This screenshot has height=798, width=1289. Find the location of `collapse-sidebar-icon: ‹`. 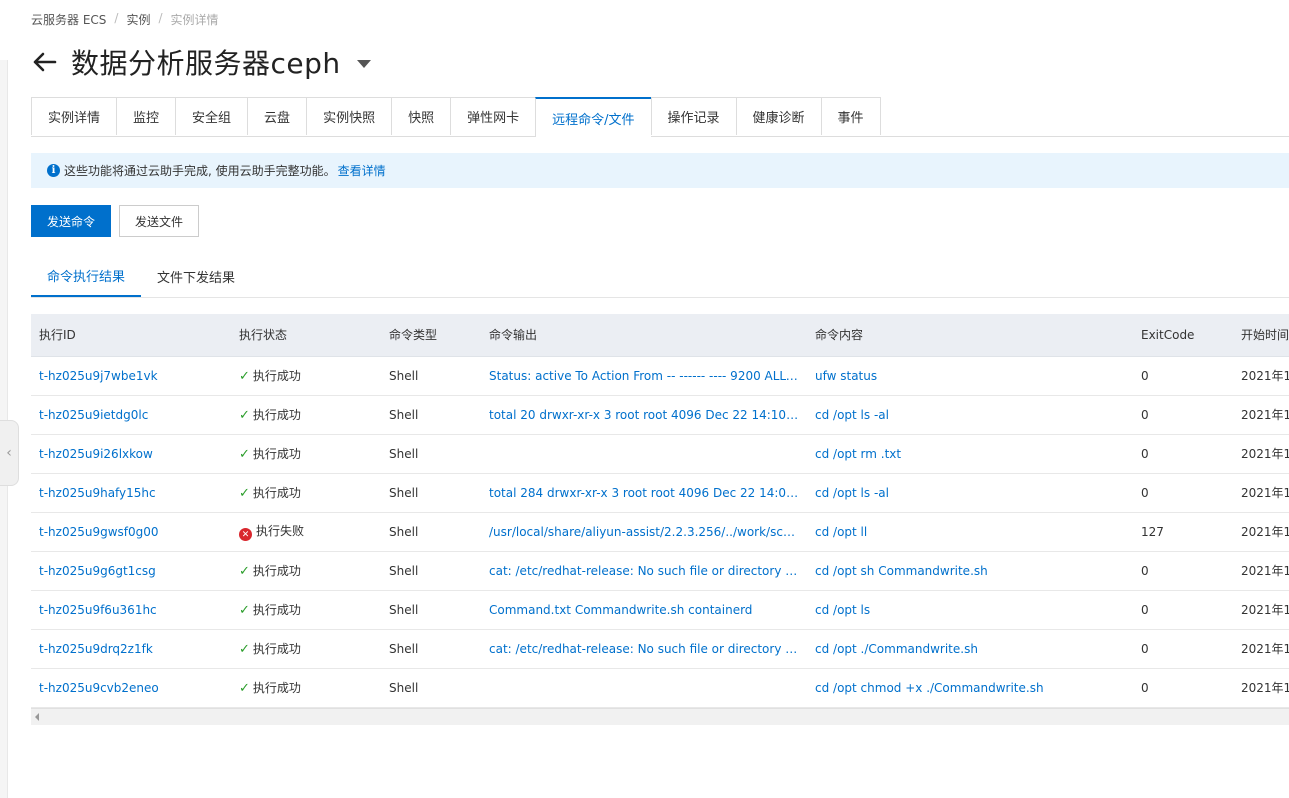

collapse-sidebar-icon: ‹ is located at coordinates (9, 453).